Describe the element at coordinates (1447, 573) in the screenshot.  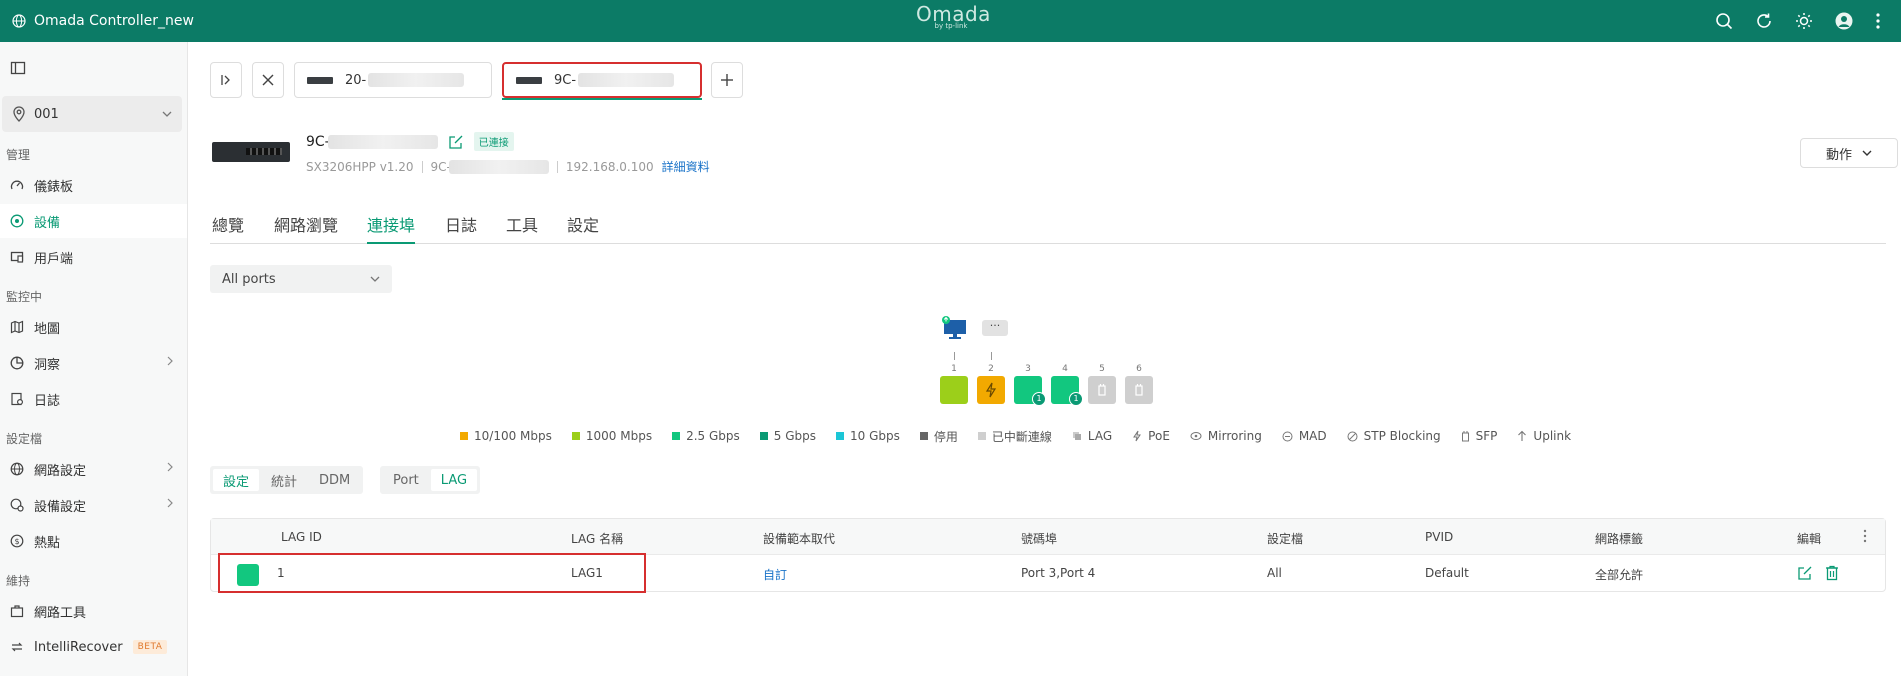
I see `cell-pvid: Default` at that location.